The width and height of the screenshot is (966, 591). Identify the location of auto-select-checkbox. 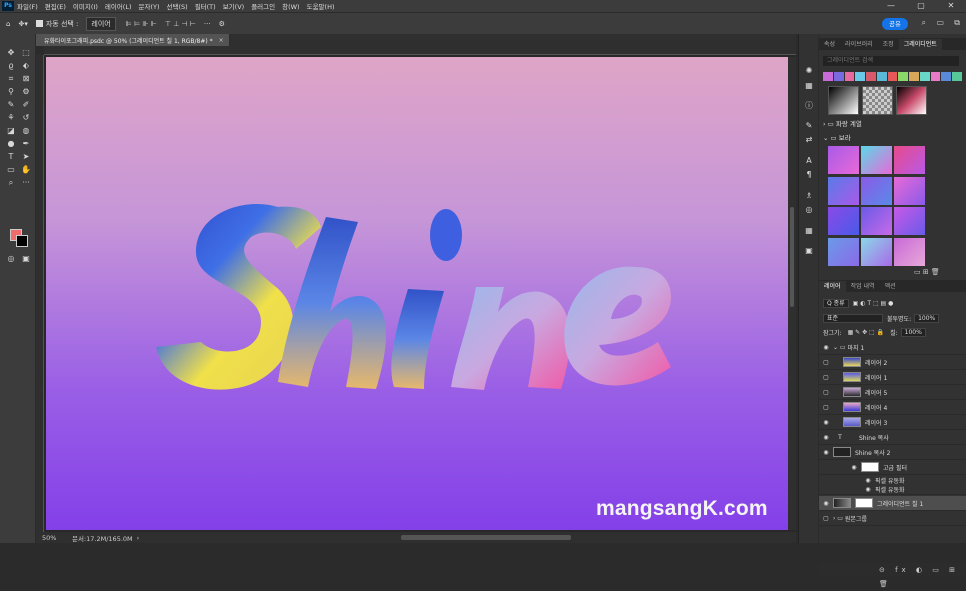
(39, 23).